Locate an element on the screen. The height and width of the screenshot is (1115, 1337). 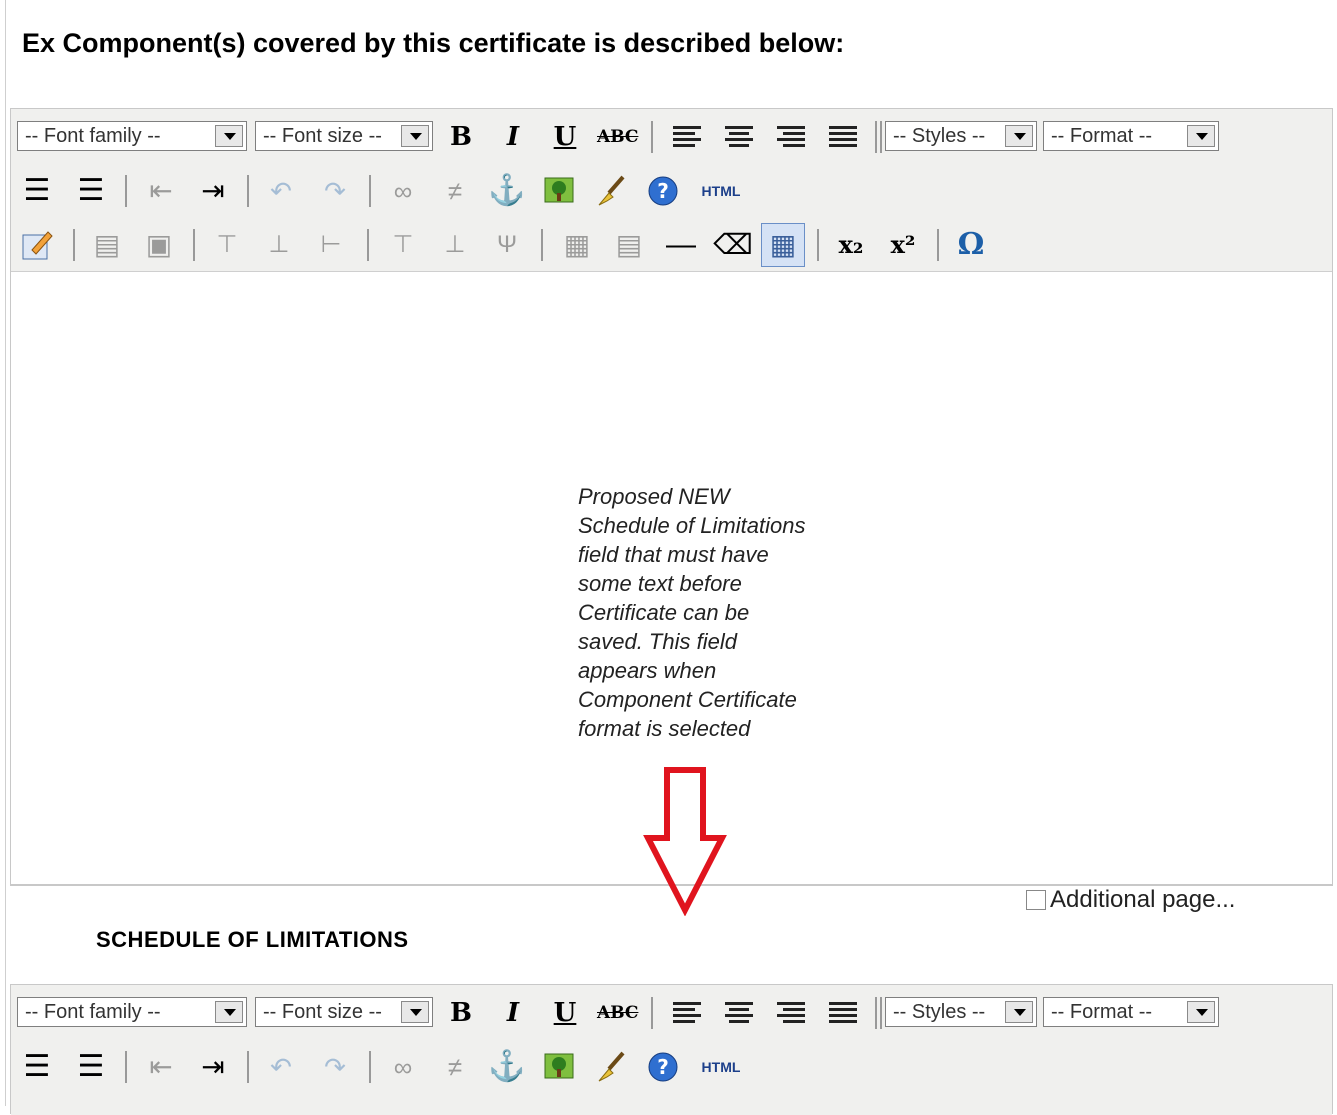
schedule-title: SCHEDULE OF LIMITATIONS is located at coordinates (252, 939).